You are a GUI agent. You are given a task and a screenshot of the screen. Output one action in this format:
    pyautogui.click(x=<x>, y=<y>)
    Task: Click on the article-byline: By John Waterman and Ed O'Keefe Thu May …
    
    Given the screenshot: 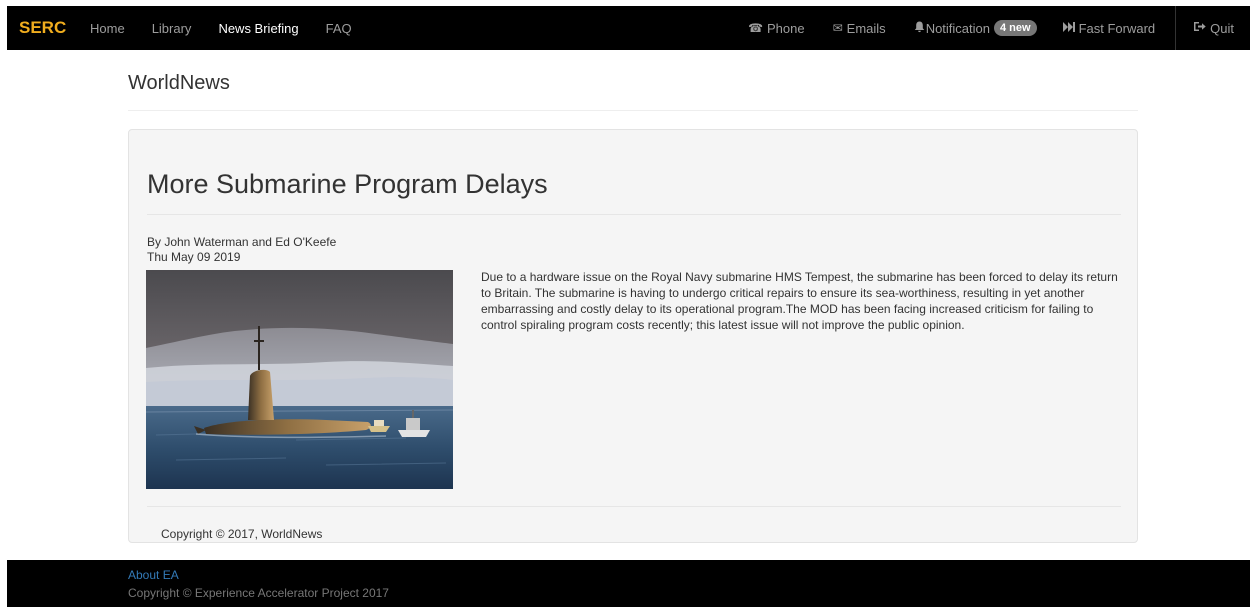 What is the action you would take?
    pyautogui.click(x=241, y=250)
    